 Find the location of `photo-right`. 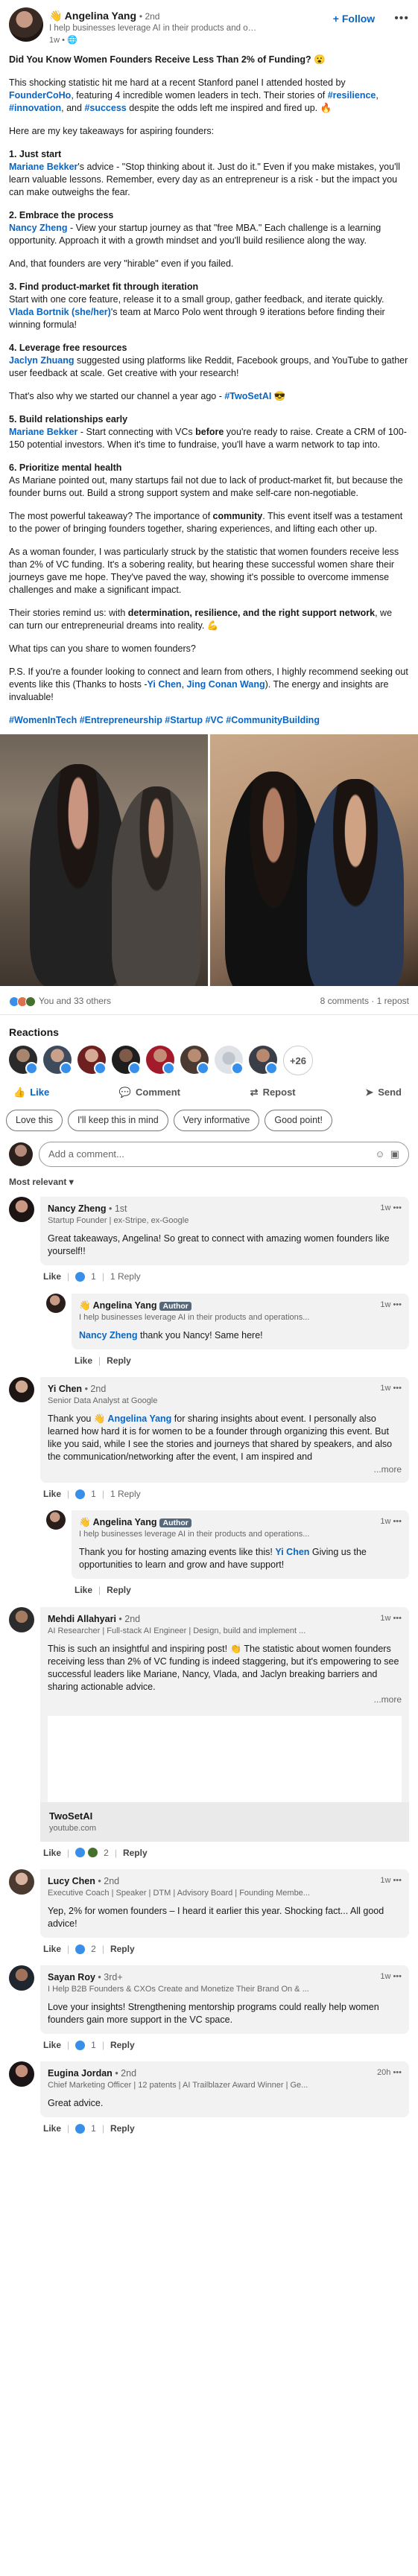

photo-right is located at coordinates (314, 860).